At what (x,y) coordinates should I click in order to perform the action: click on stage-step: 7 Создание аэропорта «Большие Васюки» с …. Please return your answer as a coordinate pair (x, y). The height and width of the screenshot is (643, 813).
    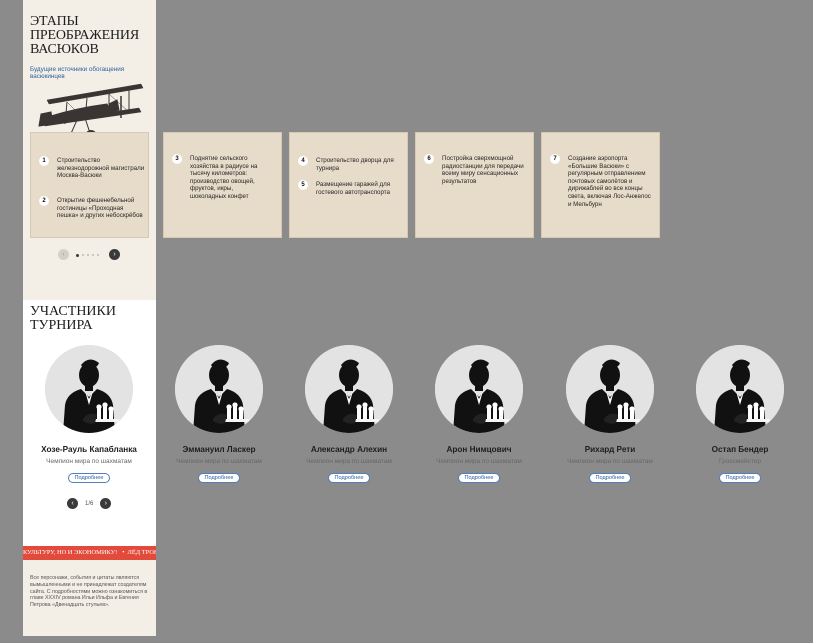
    Looking at the image, I should click on (605, 181).